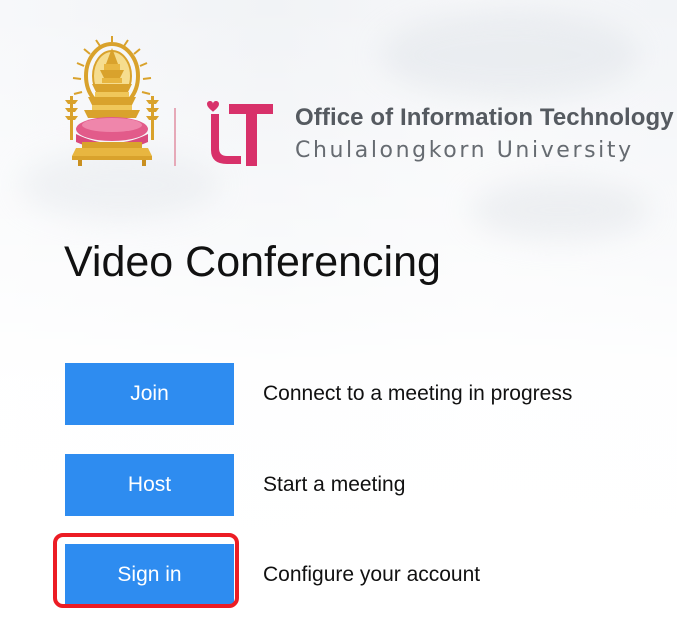 This screenshot has height=632, width=677. I want to click on host-button: Host, so click(149, 485).